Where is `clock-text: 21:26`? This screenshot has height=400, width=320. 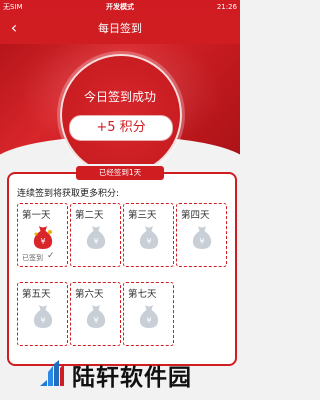 clock-text: 21:26 is located at coordinates (226, 7).